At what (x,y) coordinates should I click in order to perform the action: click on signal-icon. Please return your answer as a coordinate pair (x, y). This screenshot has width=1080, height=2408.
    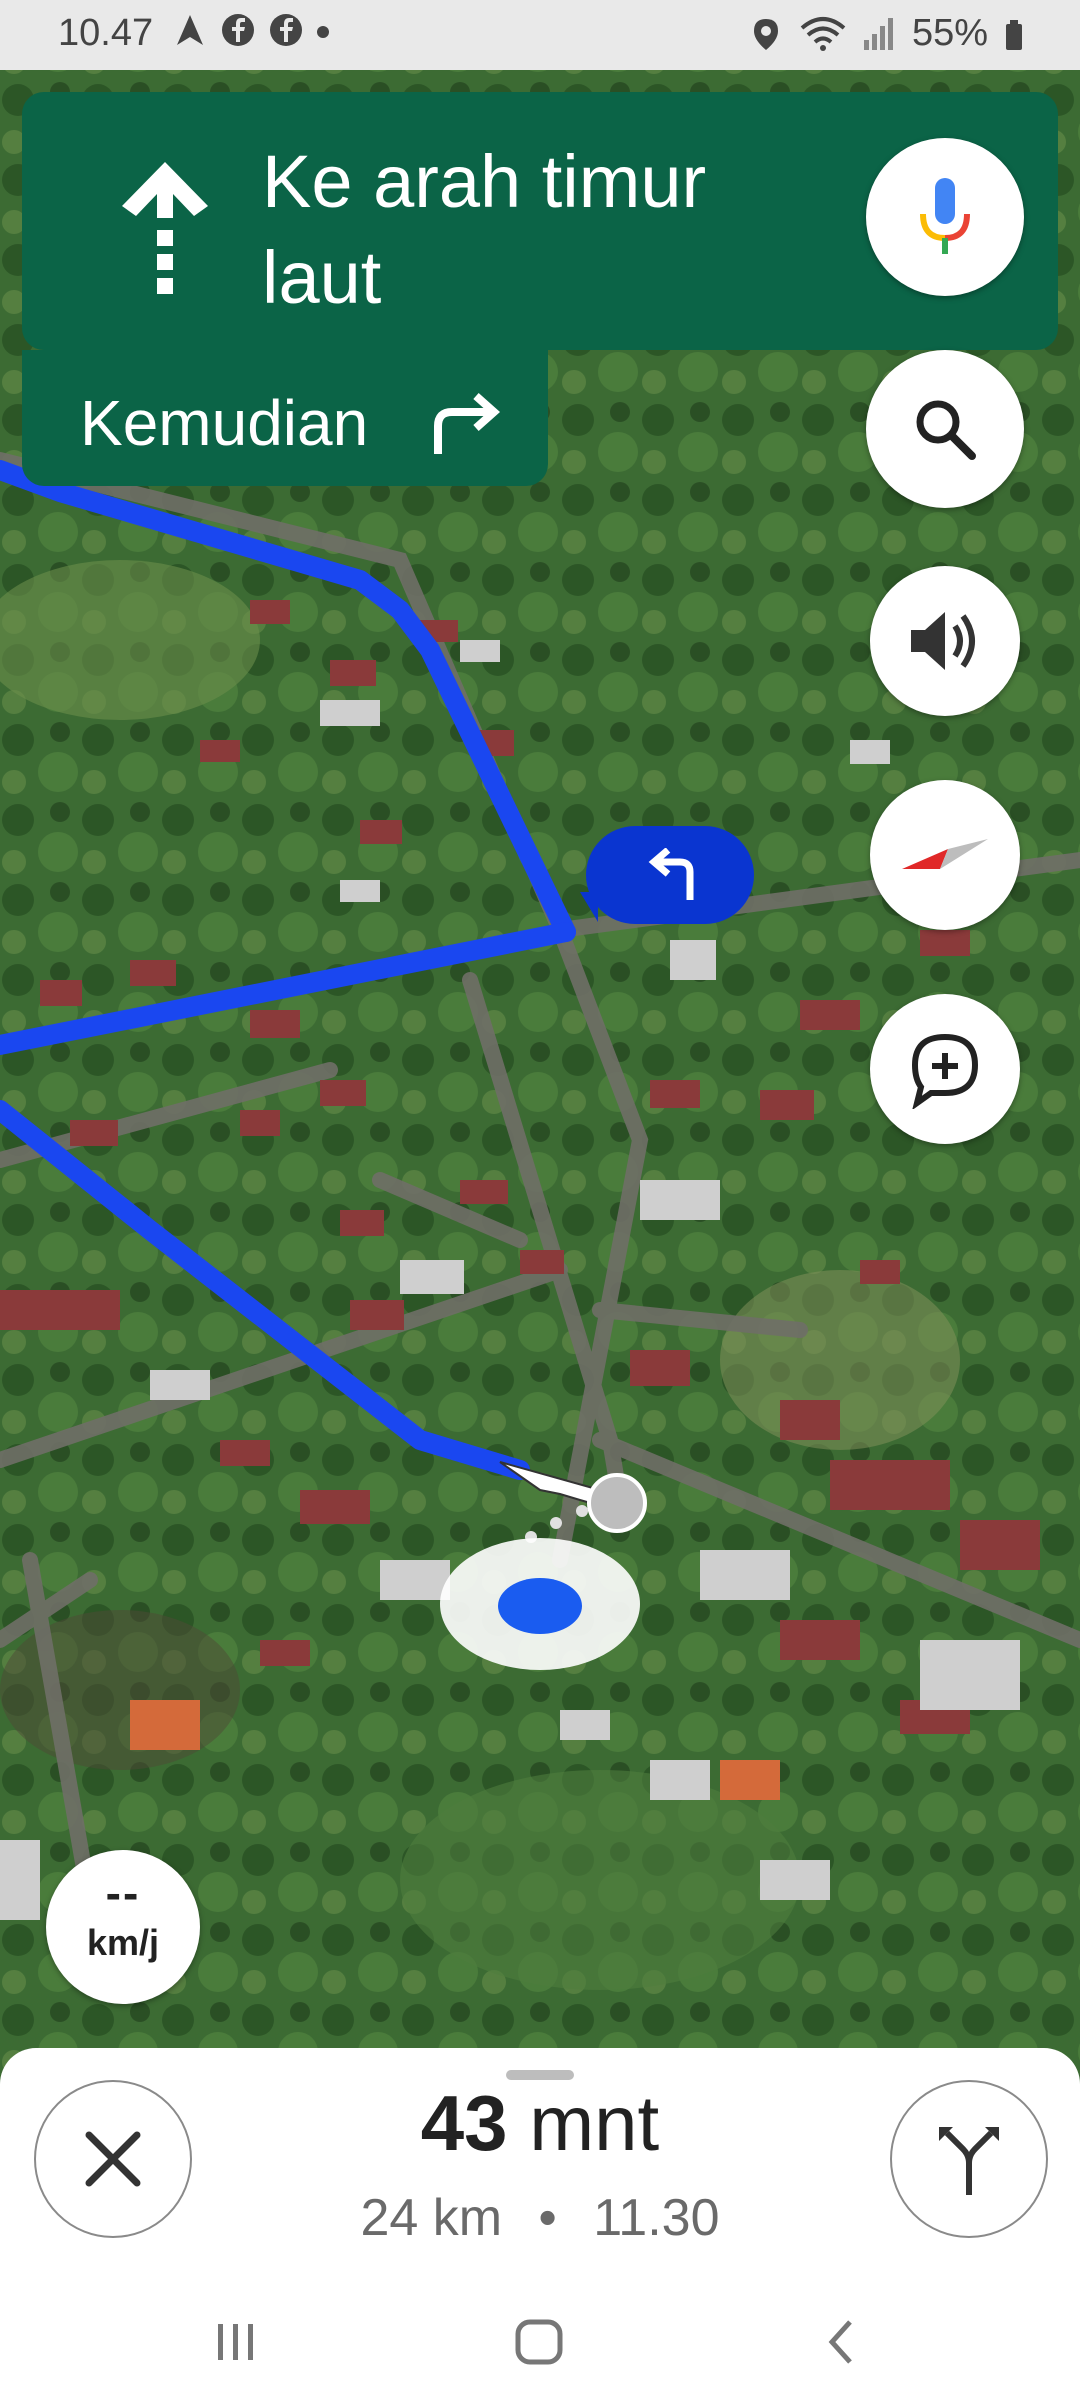
    Looking at the image, I should click on (878, 33).